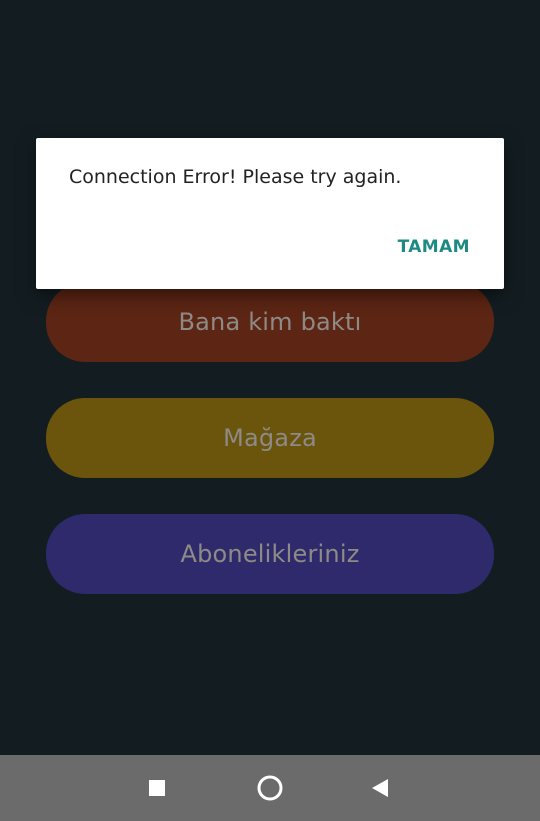 The height and width of the screenshot is (821, 540). I want to click on triangle-back-icon, so click(380, 788).